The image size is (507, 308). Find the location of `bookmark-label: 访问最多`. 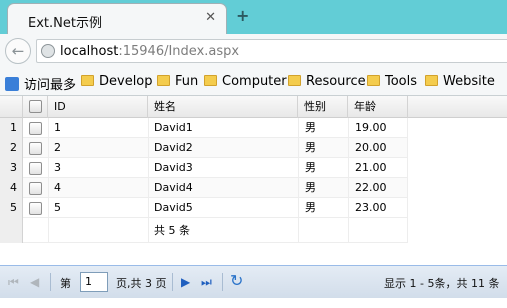

bookmark-label: 访问最多 is located at coordinates (50, 85).